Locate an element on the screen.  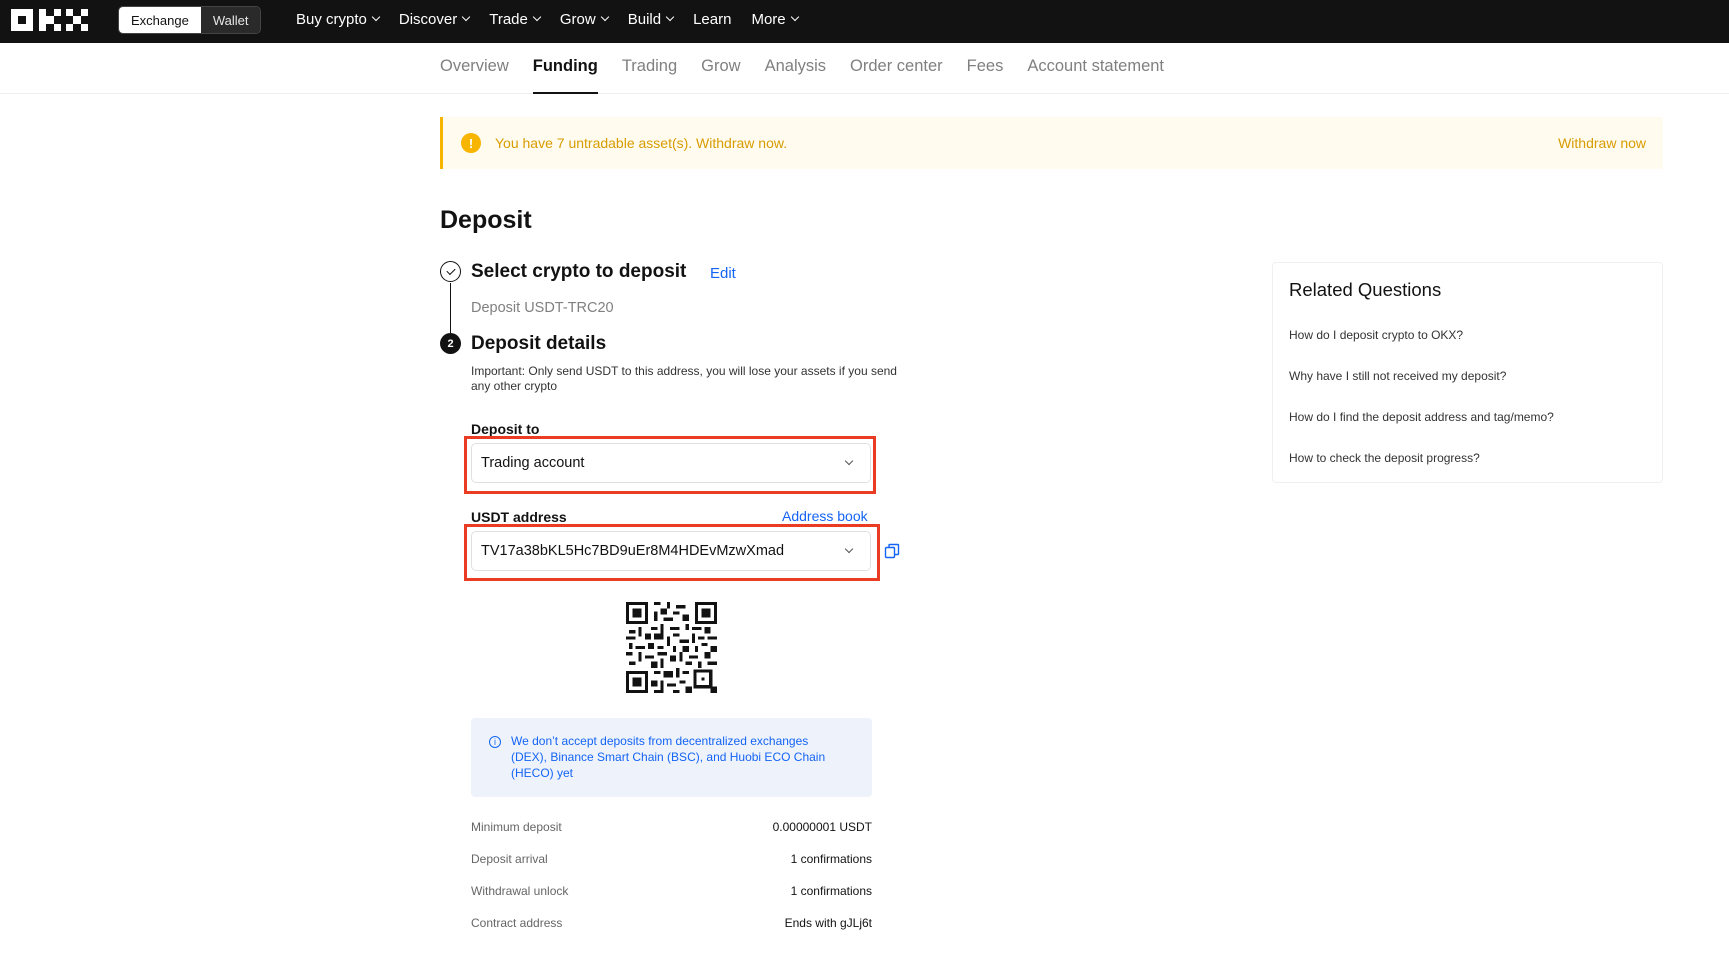
nav-build-label: Build is located at coordinates (644, 19).